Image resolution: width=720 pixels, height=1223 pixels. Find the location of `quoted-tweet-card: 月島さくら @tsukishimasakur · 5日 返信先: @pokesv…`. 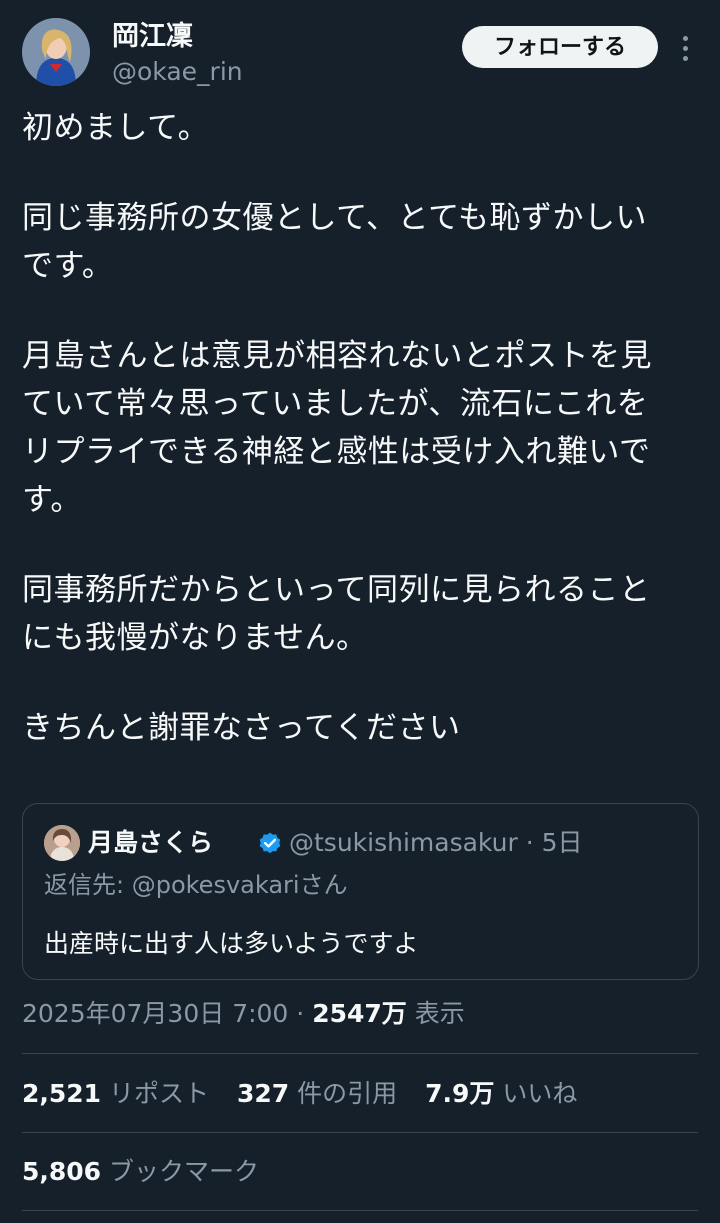

quoted-tweet-card: 月島さくら @tsukishimasakur · 5日 返信先: @pokesv… is located at coordinates (360, 891).